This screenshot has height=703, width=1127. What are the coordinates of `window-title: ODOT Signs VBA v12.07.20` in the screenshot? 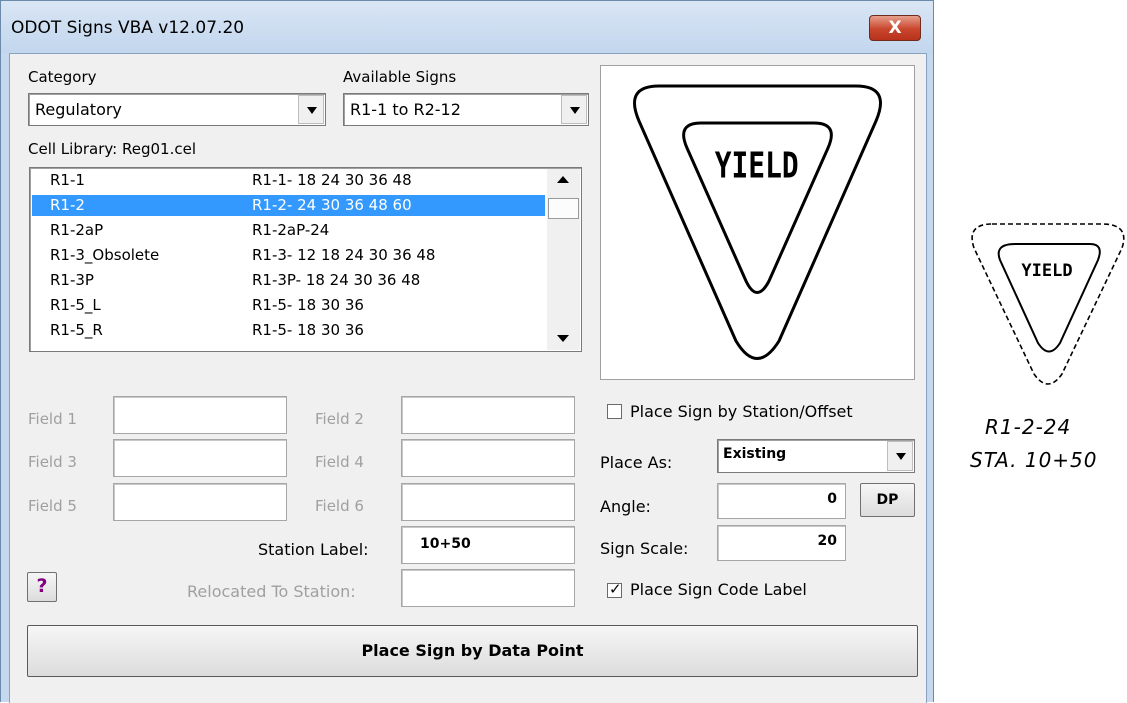 It's located at (128, 28).